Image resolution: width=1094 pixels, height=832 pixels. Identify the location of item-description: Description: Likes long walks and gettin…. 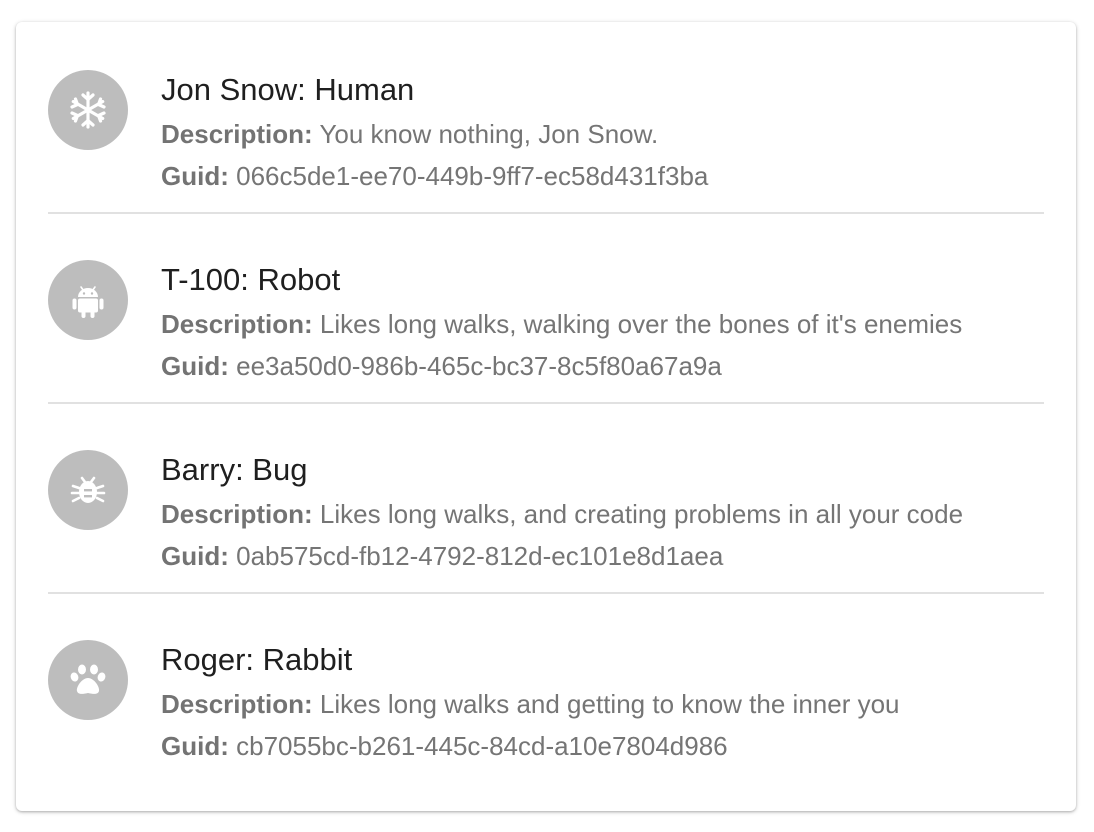
(530, 704).